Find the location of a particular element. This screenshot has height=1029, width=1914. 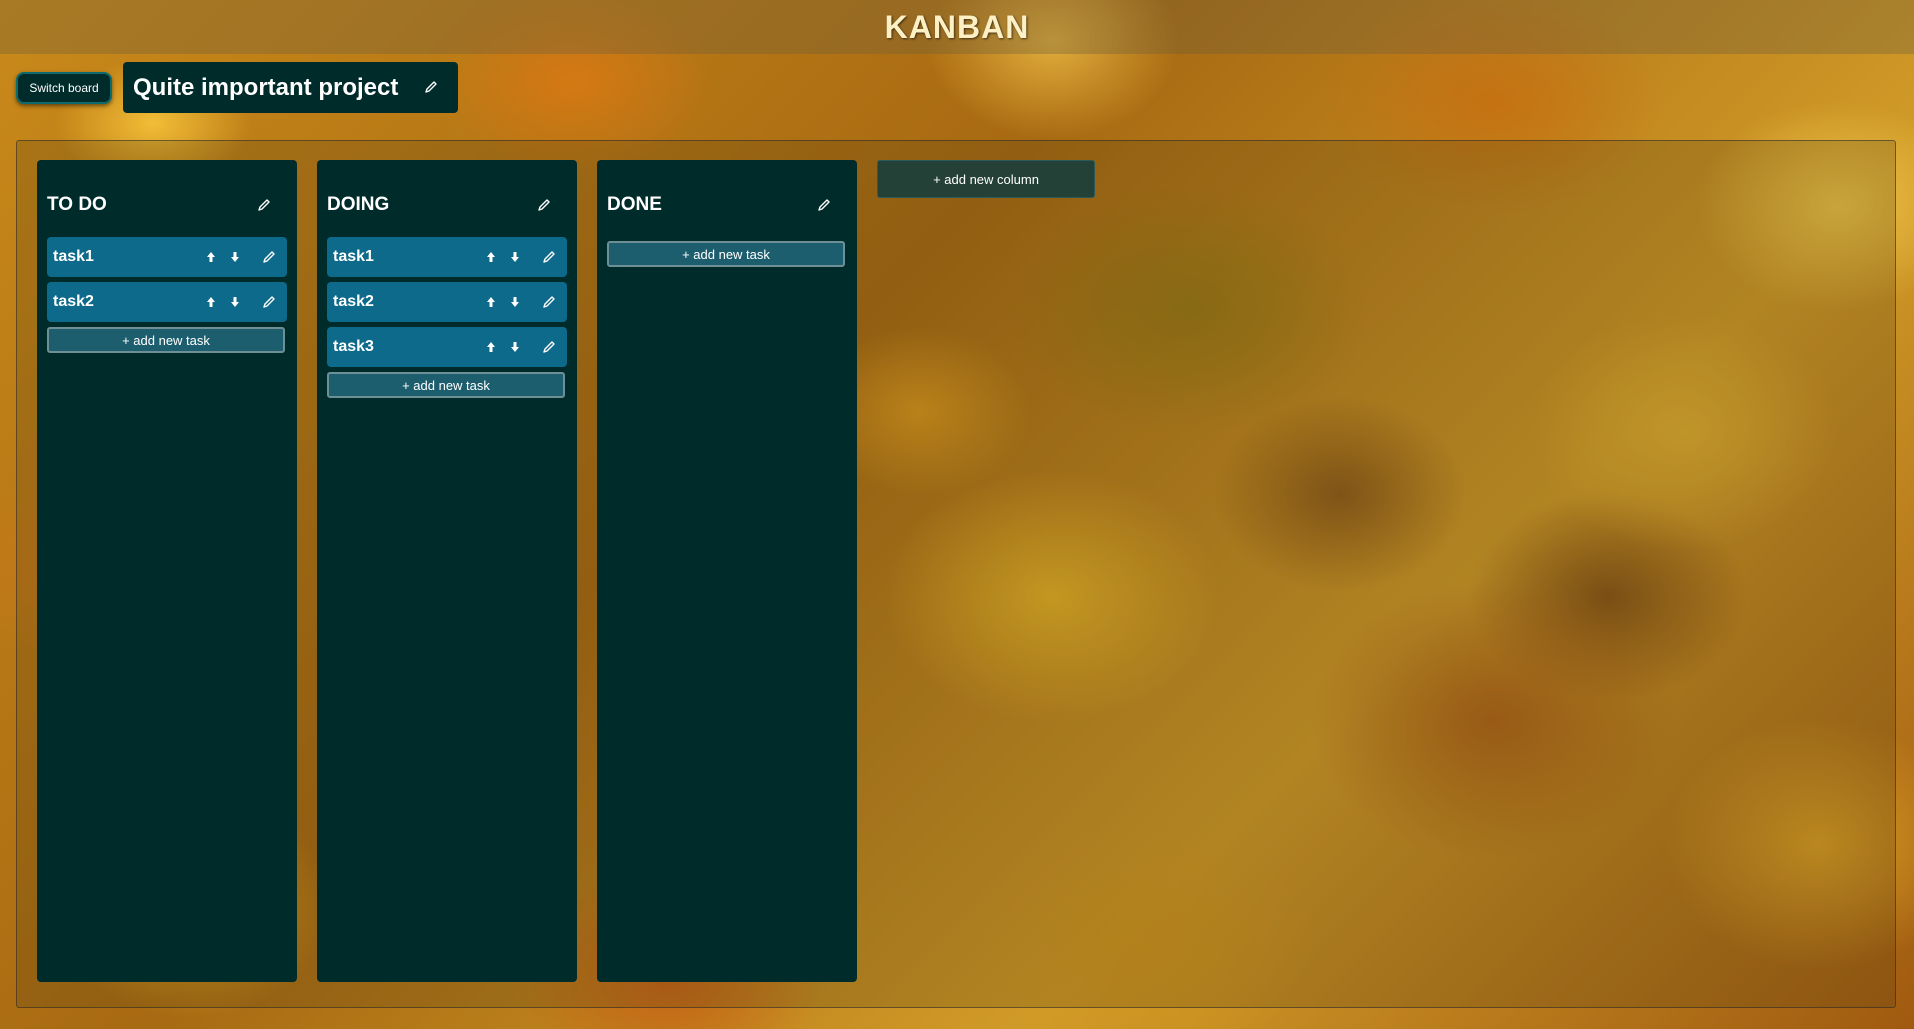

task-list: task1 task2 task3 + add new task is located at coordinates (447, 317).